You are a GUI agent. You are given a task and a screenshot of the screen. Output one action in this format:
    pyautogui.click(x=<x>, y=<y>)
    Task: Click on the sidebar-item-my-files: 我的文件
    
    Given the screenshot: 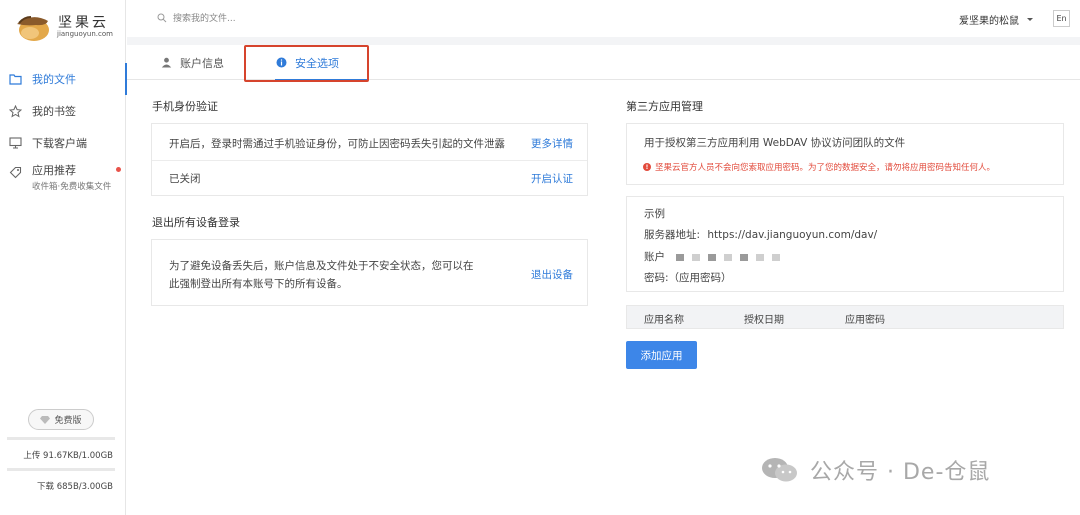 What is the action you would take?
    pyautogui.click(x=63, y=79)
    